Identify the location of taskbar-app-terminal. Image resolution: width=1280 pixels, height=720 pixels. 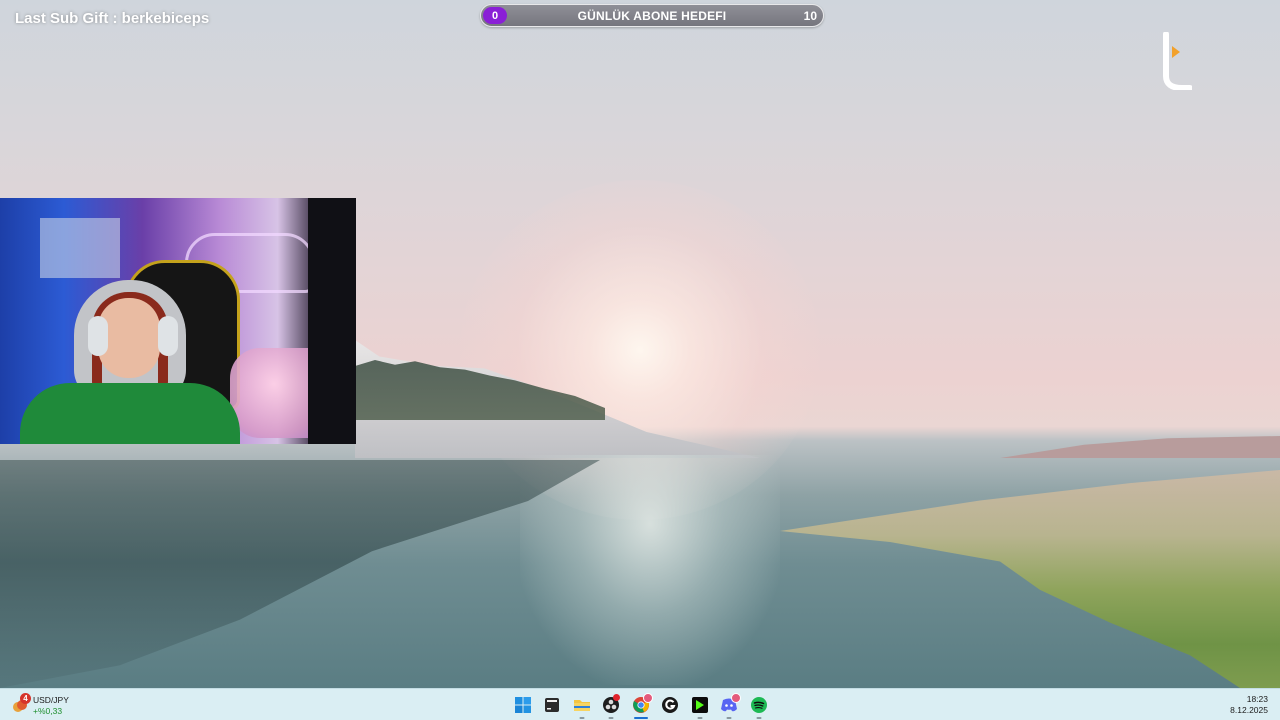
(553, 704).